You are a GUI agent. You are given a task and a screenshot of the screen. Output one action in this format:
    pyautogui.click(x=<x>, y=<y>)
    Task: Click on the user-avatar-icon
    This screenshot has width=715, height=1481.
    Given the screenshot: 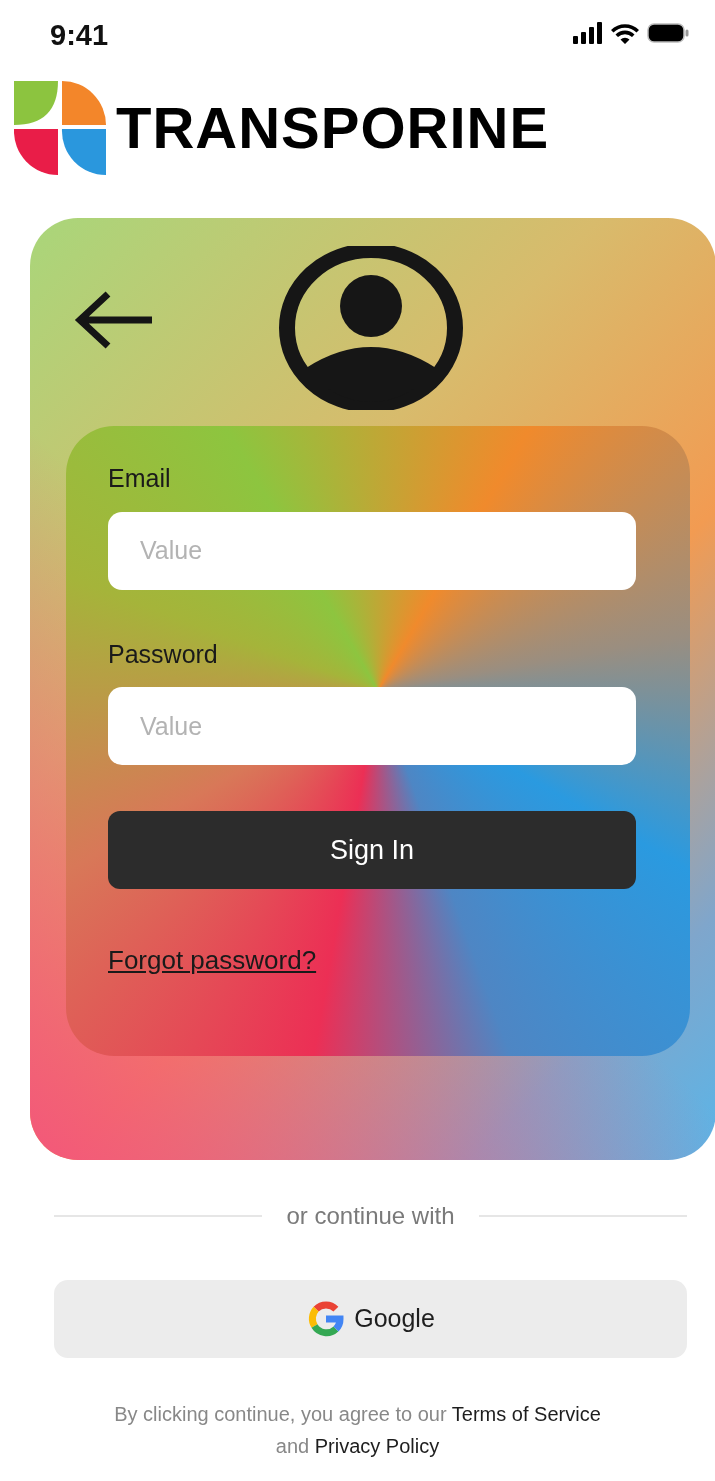 What is the action you would take?
    pyautogui.click(x=371, y=328)
    